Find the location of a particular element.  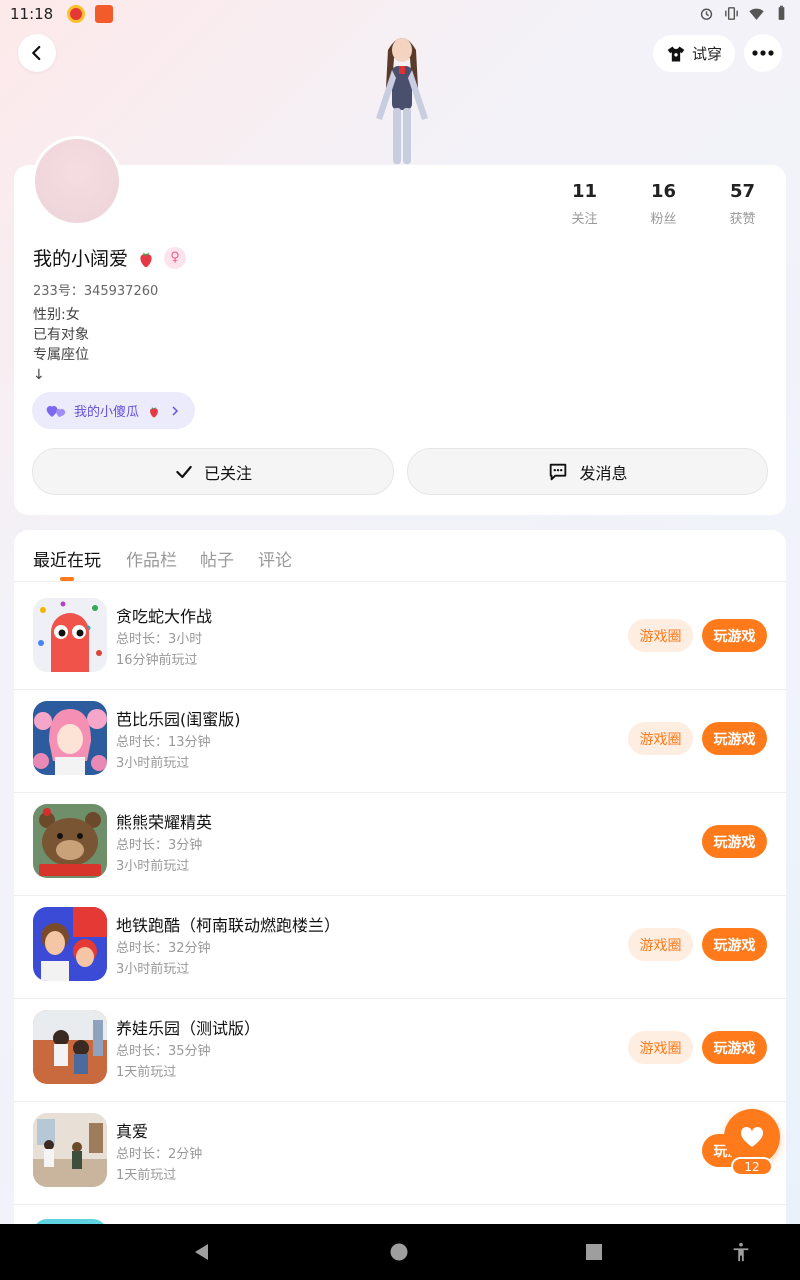

profile-stats: 11 关注 16 粉丝 57 获赞 is located at coordinates (665, 204).